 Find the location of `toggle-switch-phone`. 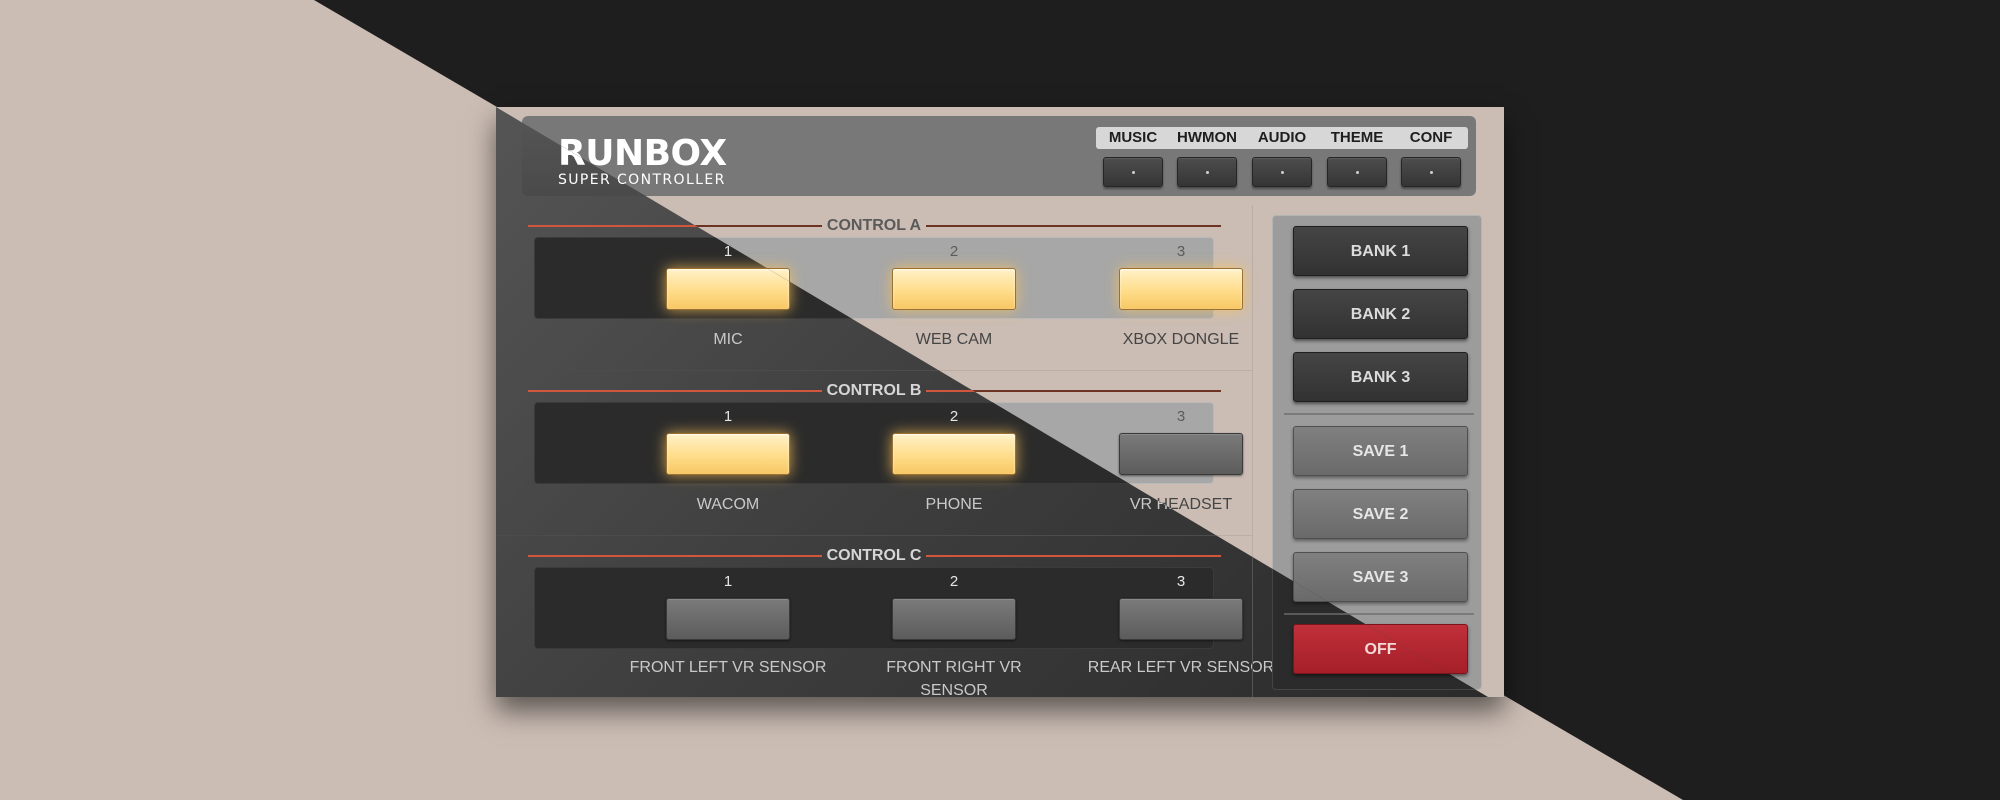

toggle-switch-phone is located at coordinates (954, 454).